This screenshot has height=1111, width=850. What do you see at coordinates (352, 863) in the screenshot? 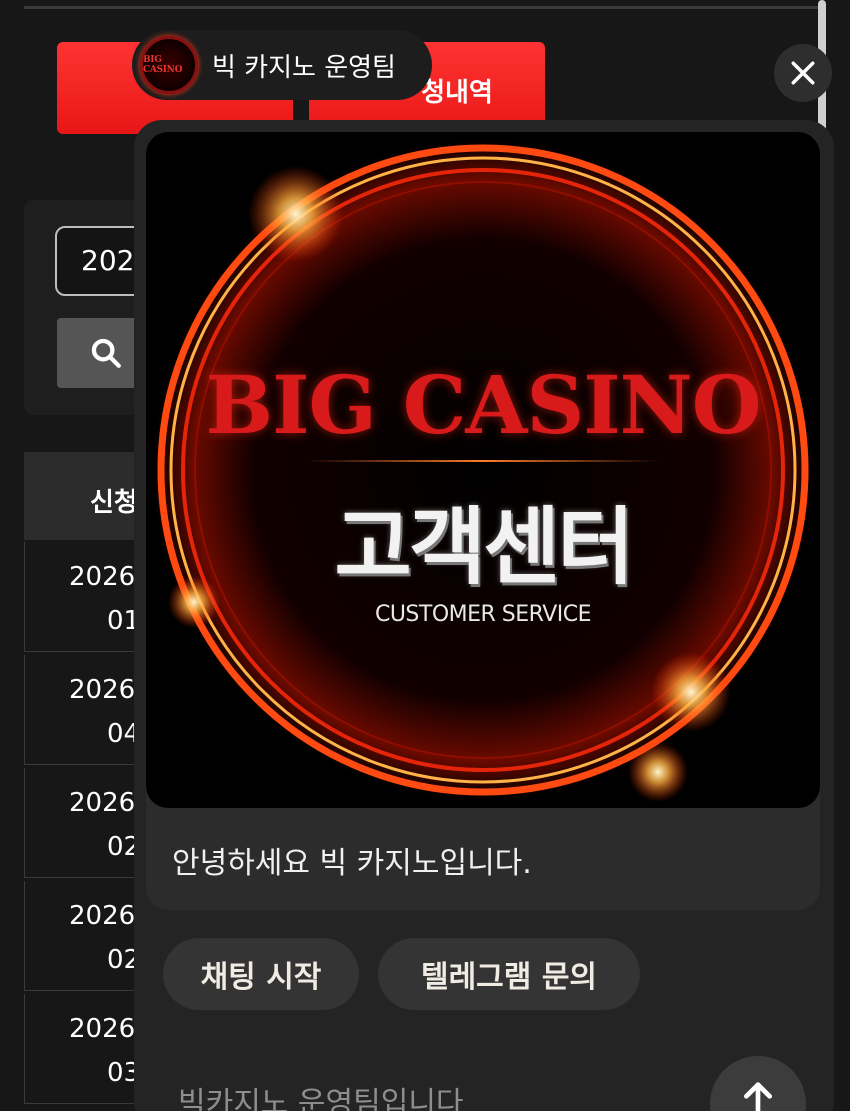
I see `greeting-message: 안녕하세요 빅 카지노입니다.` at bounding box center [352, 863].